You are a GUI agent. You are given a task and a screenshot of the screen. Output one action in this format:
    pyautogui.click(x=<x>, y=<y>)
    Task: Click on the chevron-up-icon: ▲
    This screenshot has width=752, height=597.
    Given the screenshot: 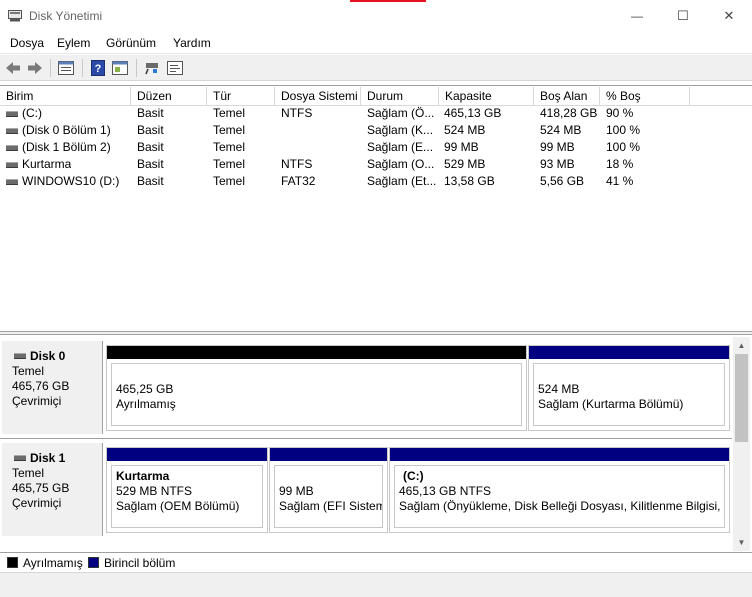 What is the action you would take?
    pyautogui.click(x=741, y=345)
    